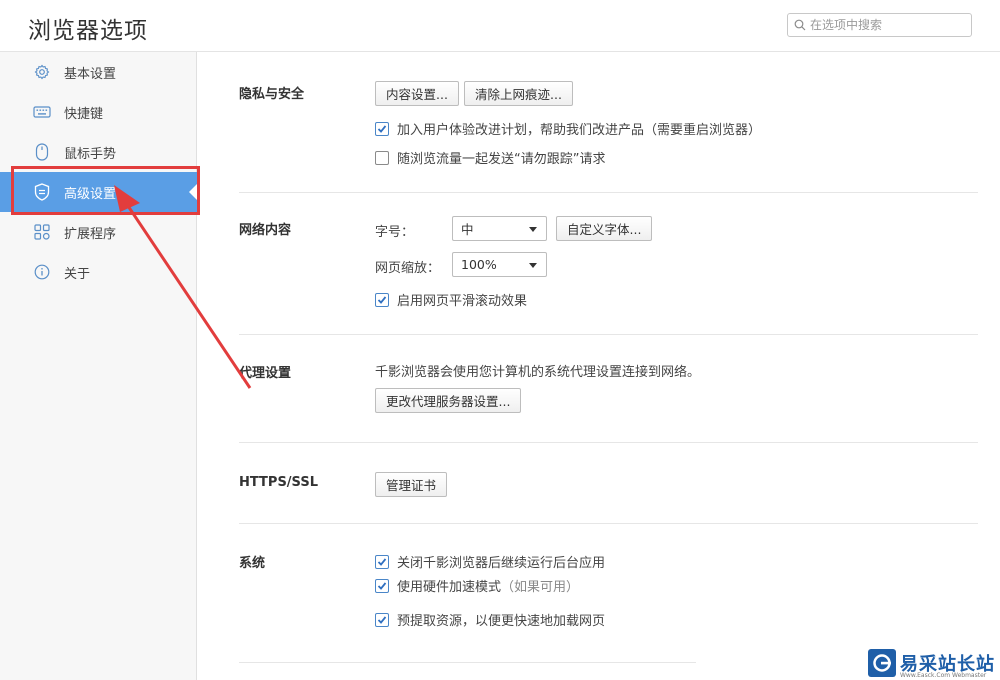  I want to click on mouse-icon, so click(42, 152).